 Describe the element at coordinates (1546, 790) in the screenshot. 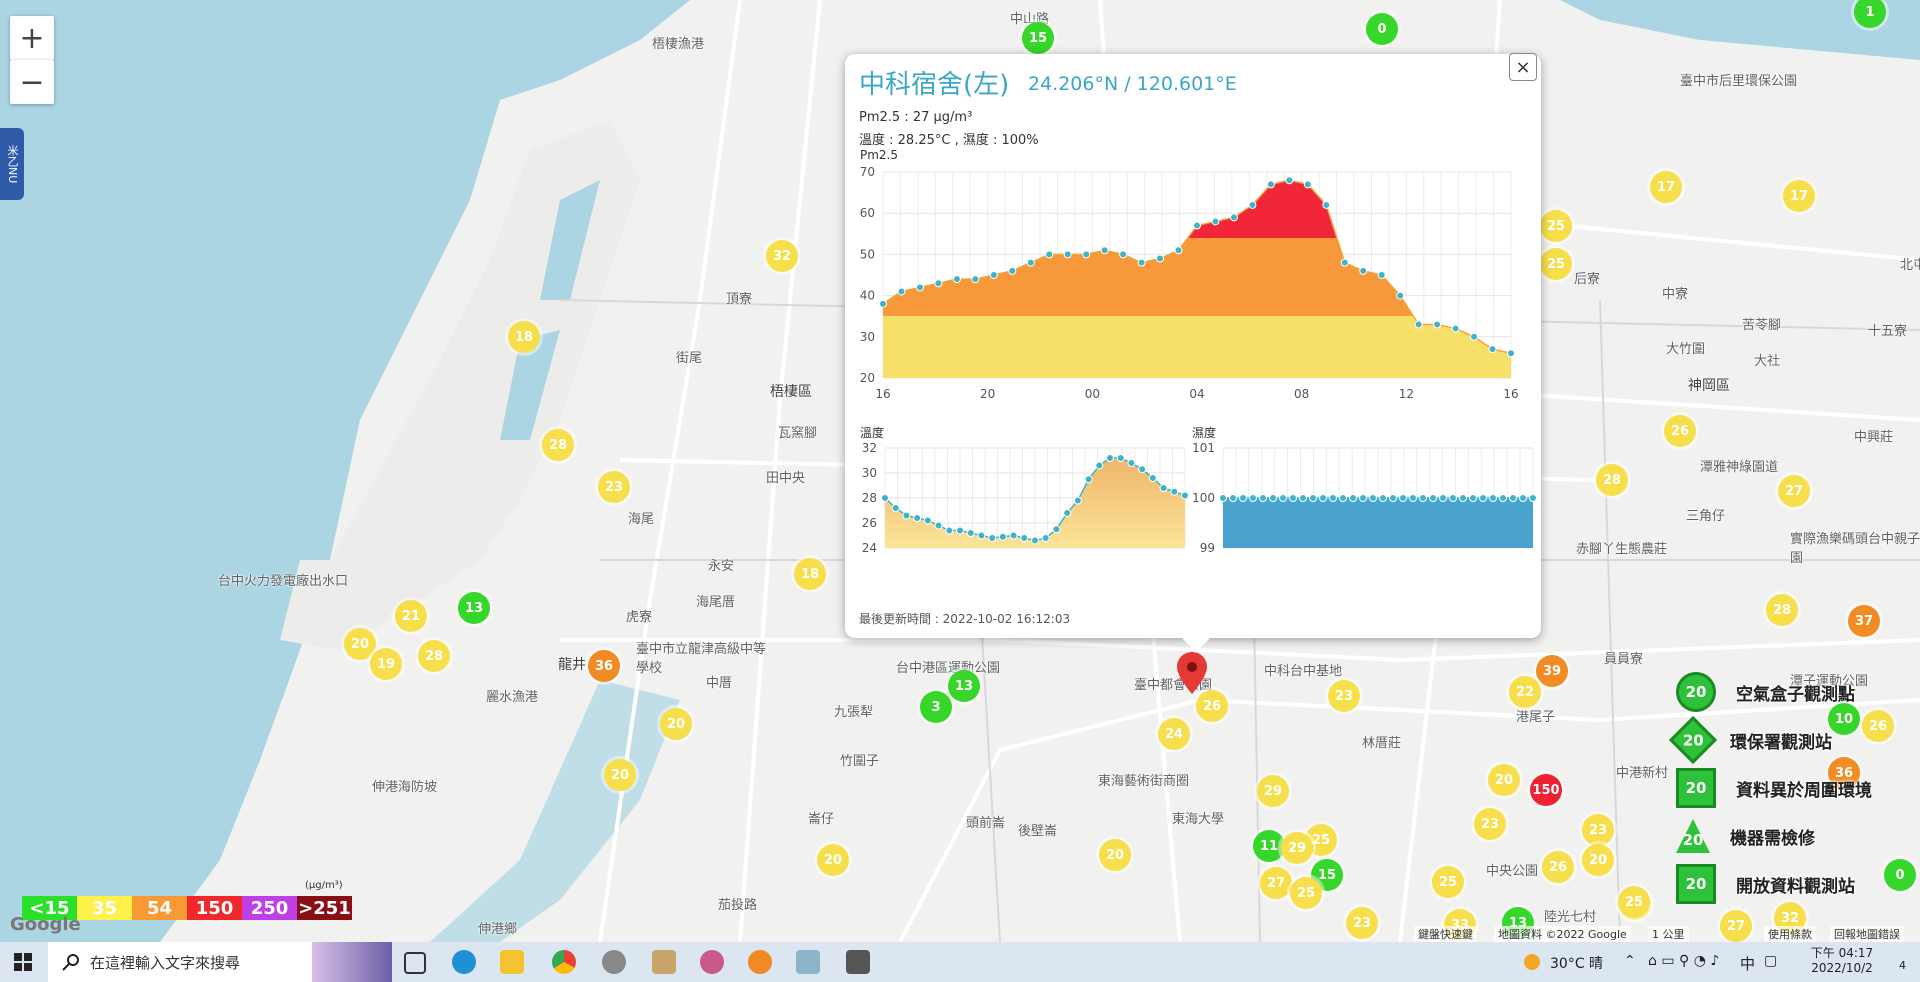

I see `sensor-marker: 150` at that location.